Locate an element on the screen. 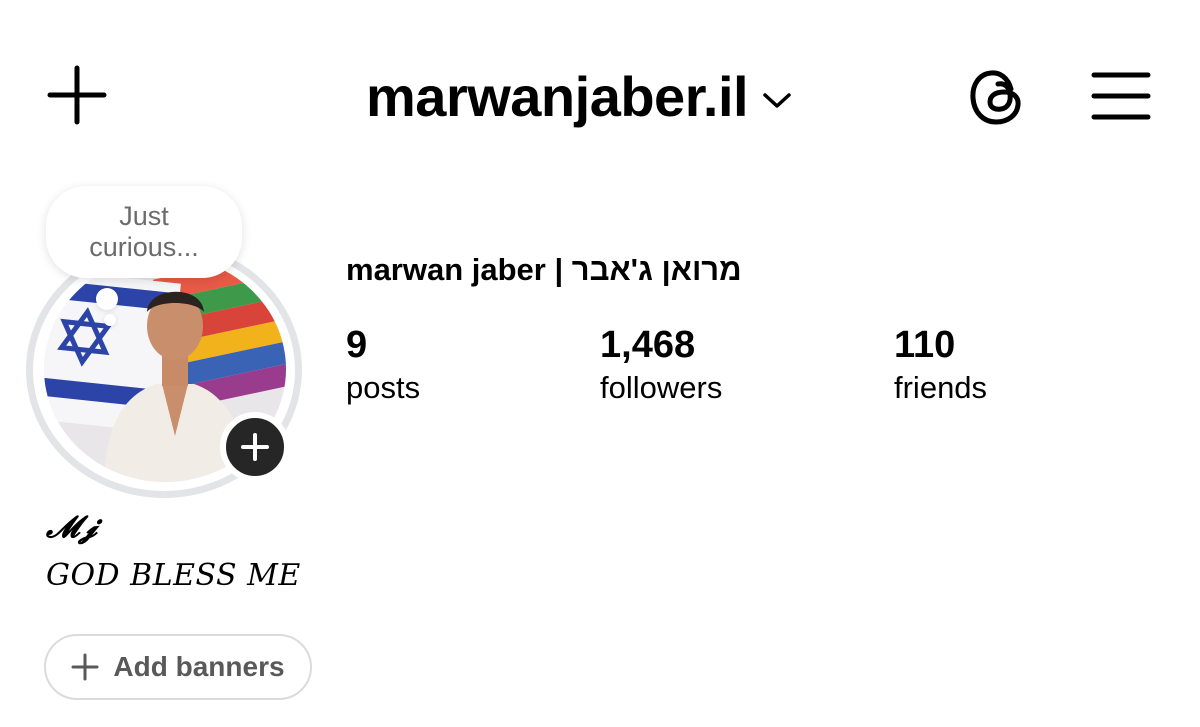 This screenshot has width=1200, height=727. chevron-down-icon is located at coordinates (777, 100).